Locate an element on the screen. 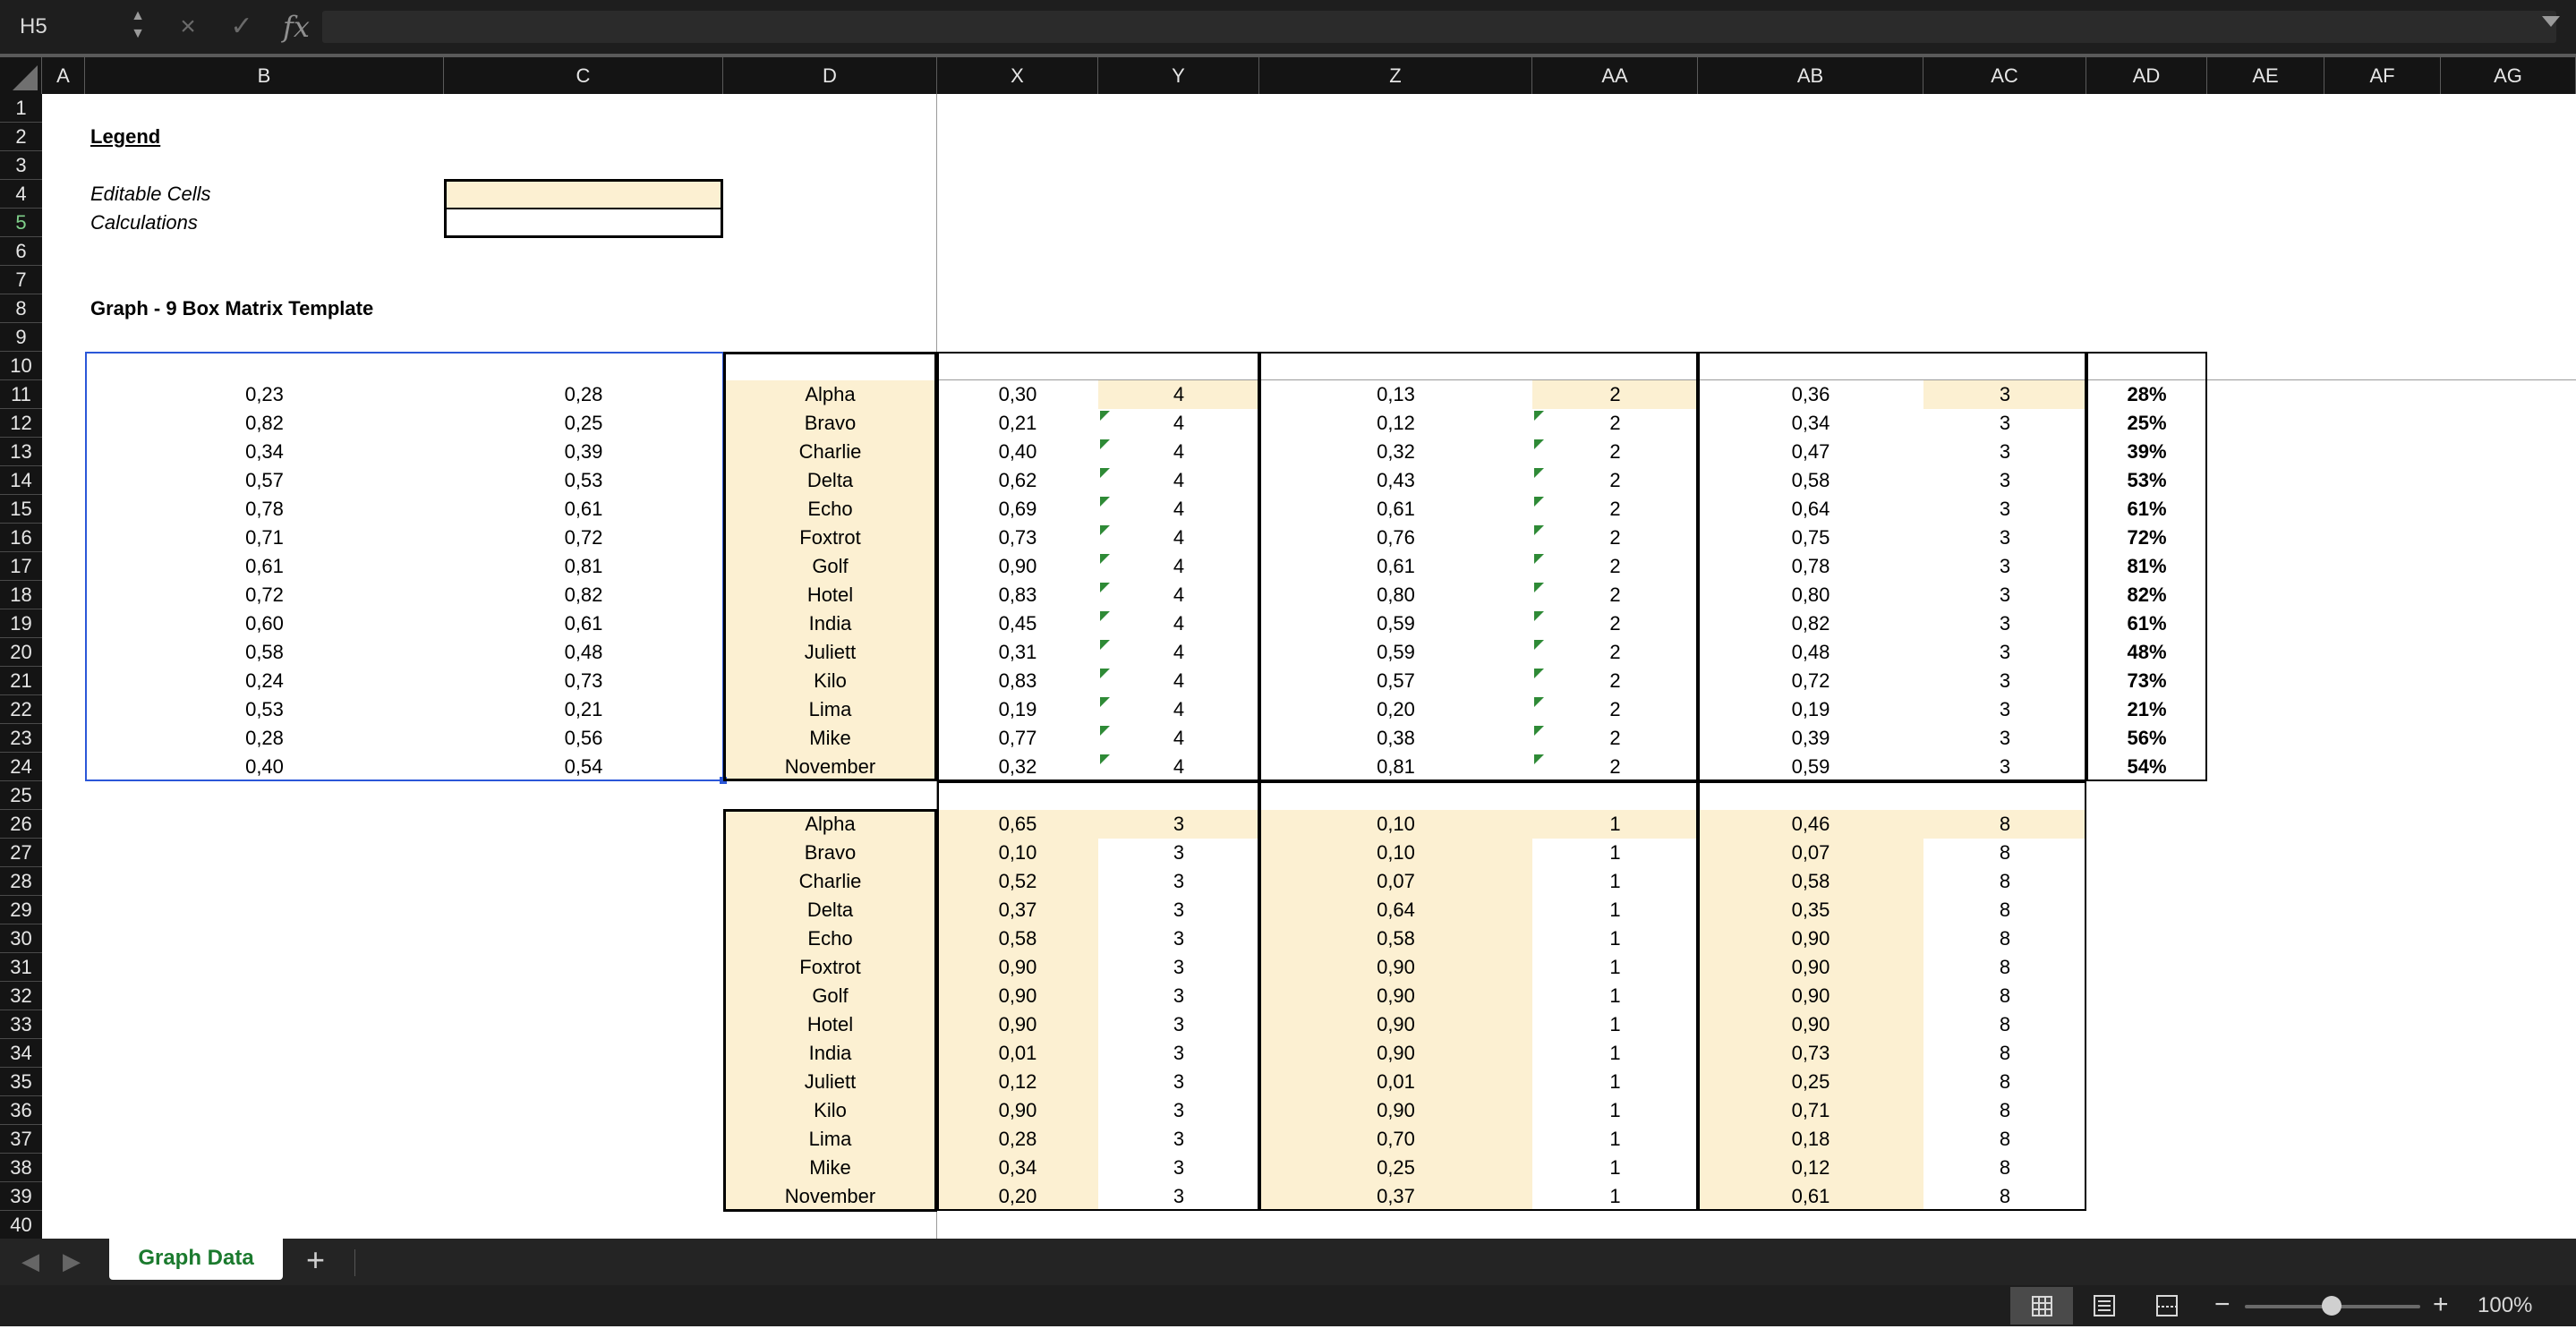 The height and width of the screenshot is (1329, 2576). zoom-in-button: + is located at coordinates (2441, 1305).